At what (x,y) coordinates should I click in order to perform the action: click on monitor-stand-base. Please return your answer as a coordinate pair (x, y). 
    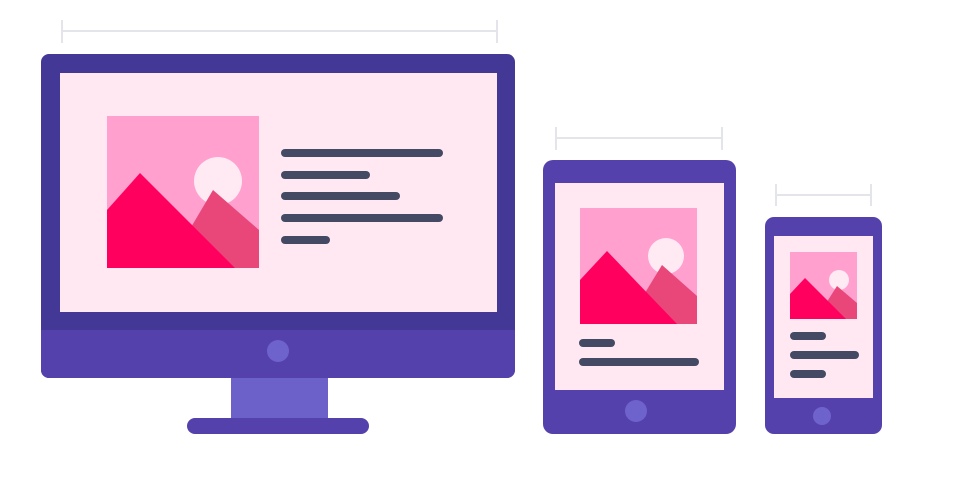
    Looking at the image, I should click on (278, 426).